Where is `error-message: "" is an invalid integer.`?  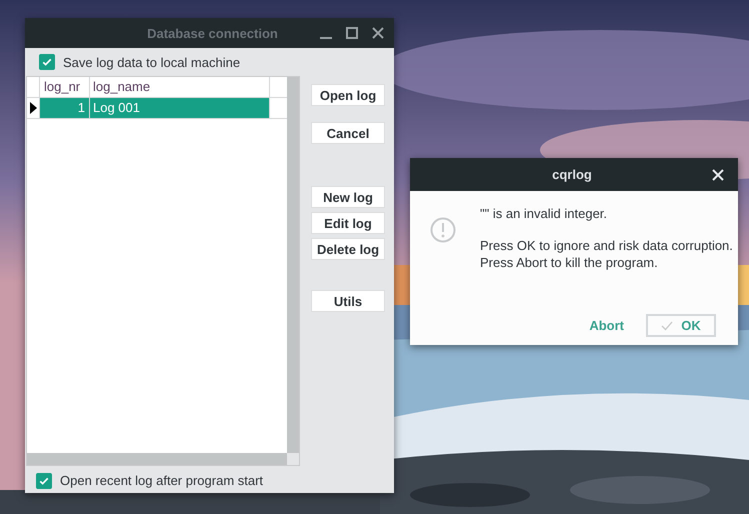 error-message: "" is an invalid integer. is located at coordinates (544, 213).